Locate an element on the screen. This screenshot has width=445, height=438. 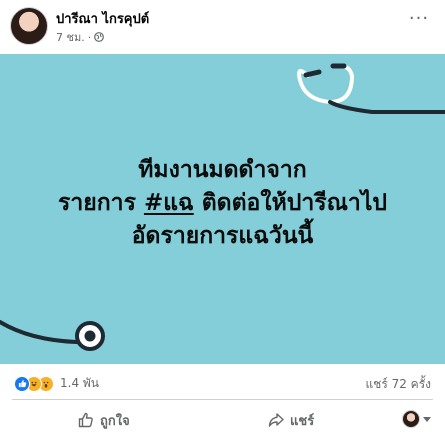
share-button-label: แชร์ is located at coordinates (302, 421).